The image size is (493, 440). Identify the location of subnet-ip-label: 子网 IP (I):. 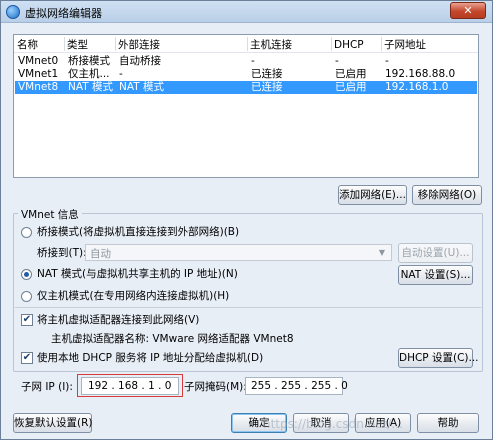
(47, 387).